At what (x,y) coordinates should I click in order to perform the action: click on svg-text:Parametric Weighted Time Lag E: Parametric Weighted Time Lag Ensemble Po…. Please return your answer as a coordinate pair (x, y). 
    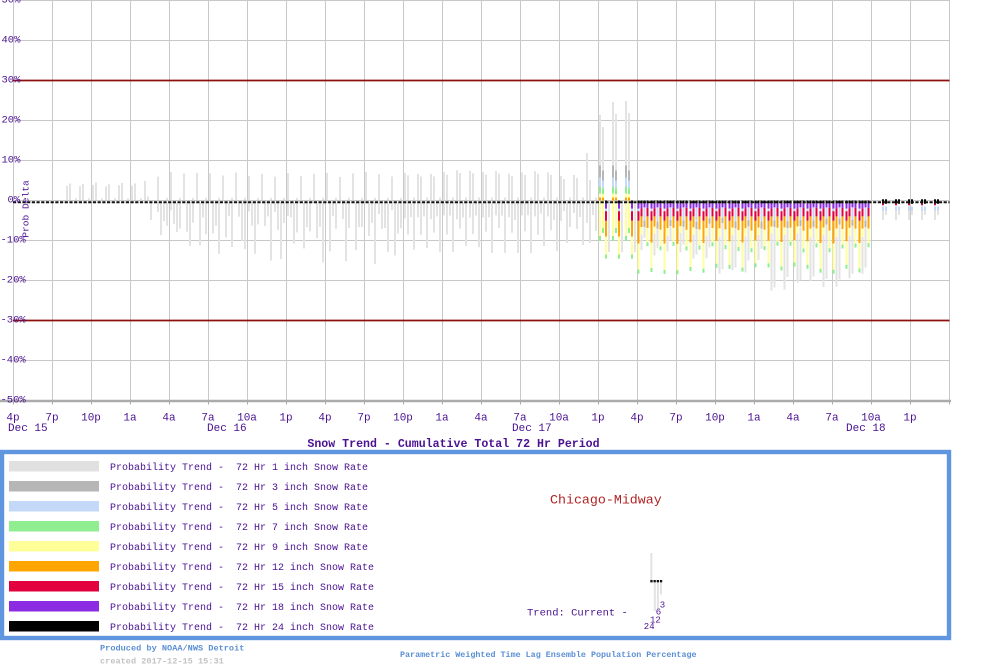
    Looking at the image, I should click on (548, 655).